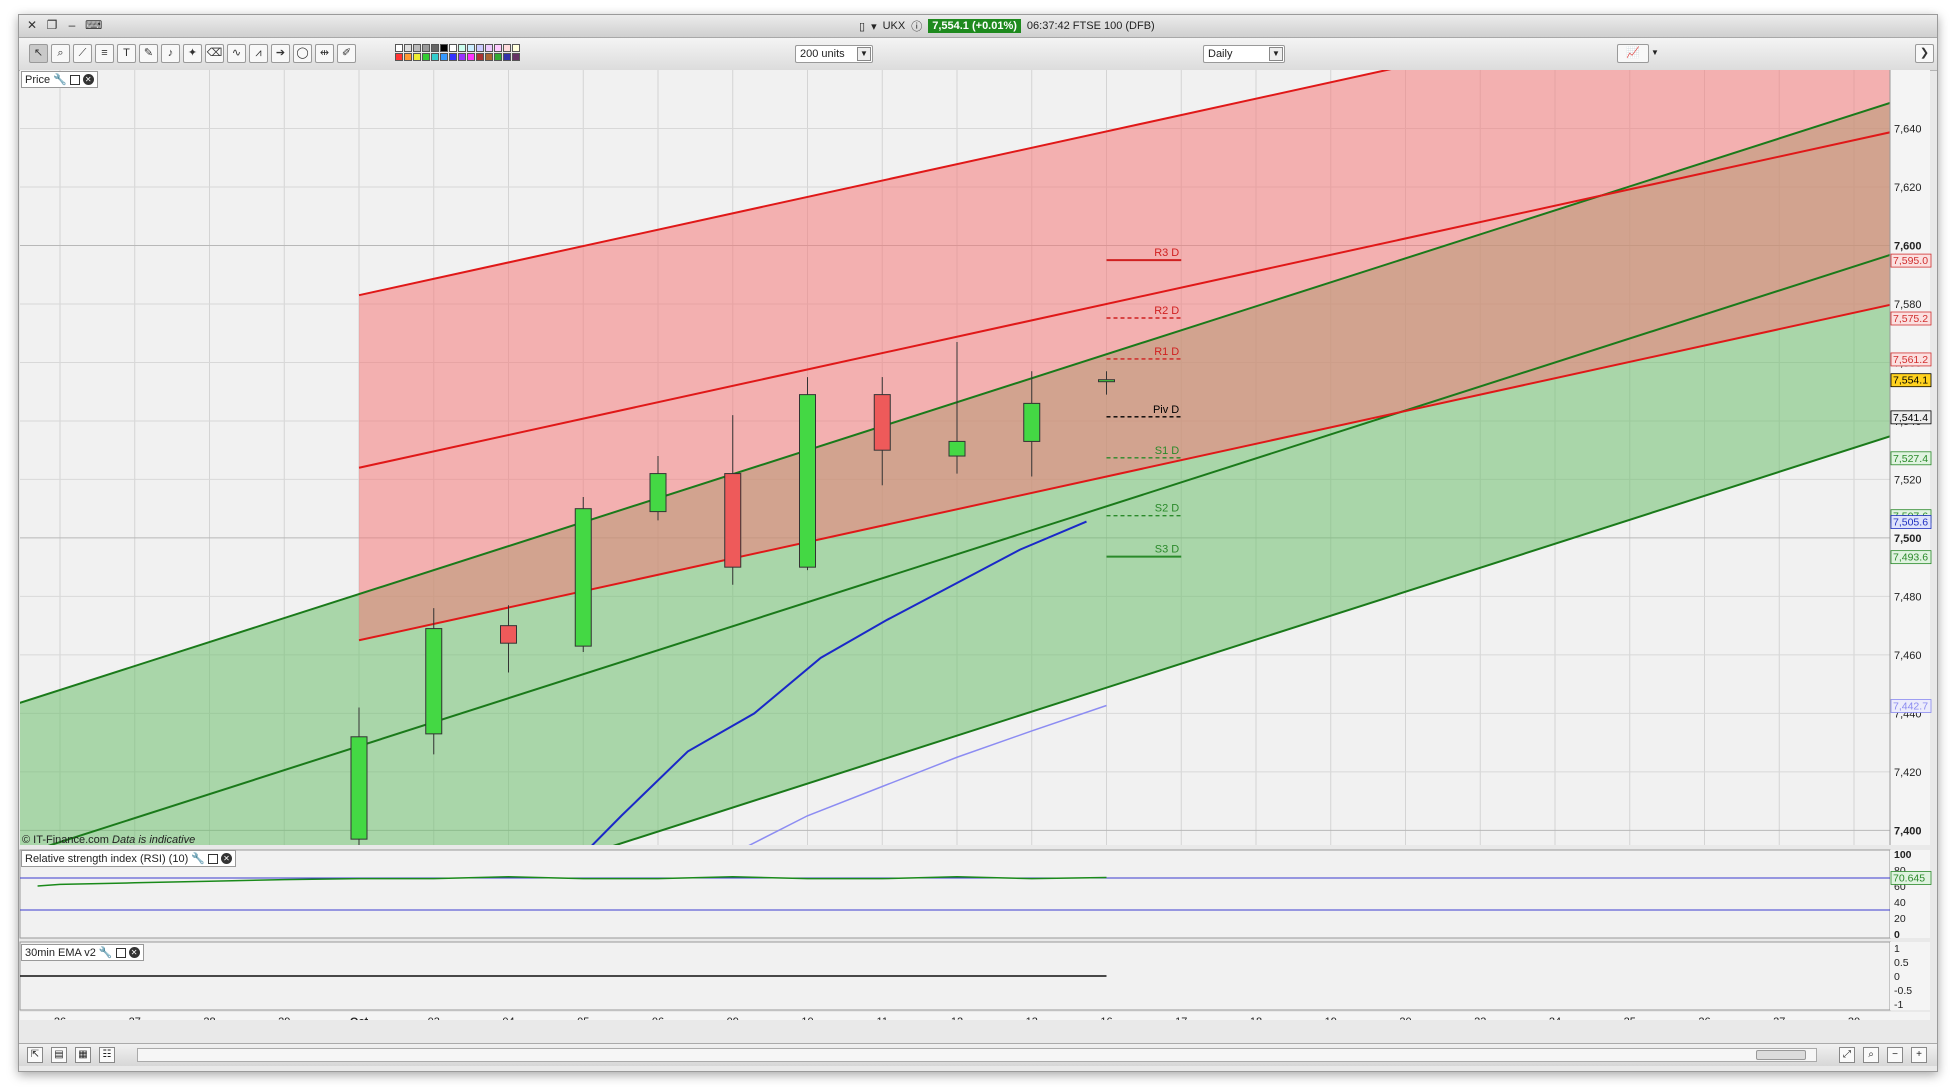  Describe the element at coordinates (209, 1018) in the screenshot. I see `date-tick: 28` at that location.